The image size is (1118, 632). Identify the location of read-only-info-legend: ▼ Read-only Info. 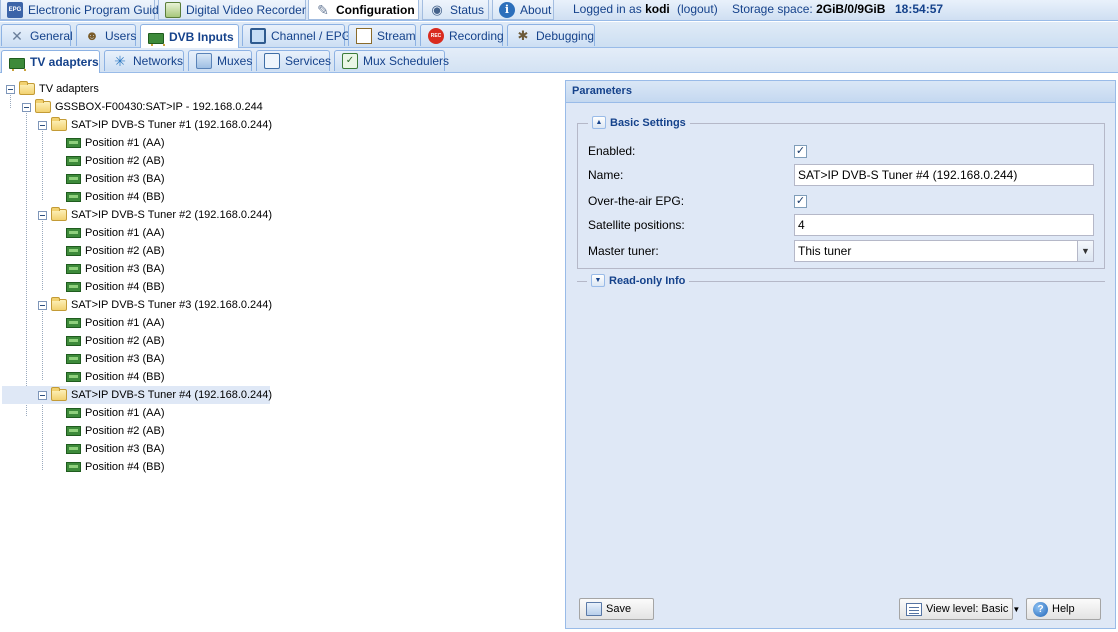
(638, 280).